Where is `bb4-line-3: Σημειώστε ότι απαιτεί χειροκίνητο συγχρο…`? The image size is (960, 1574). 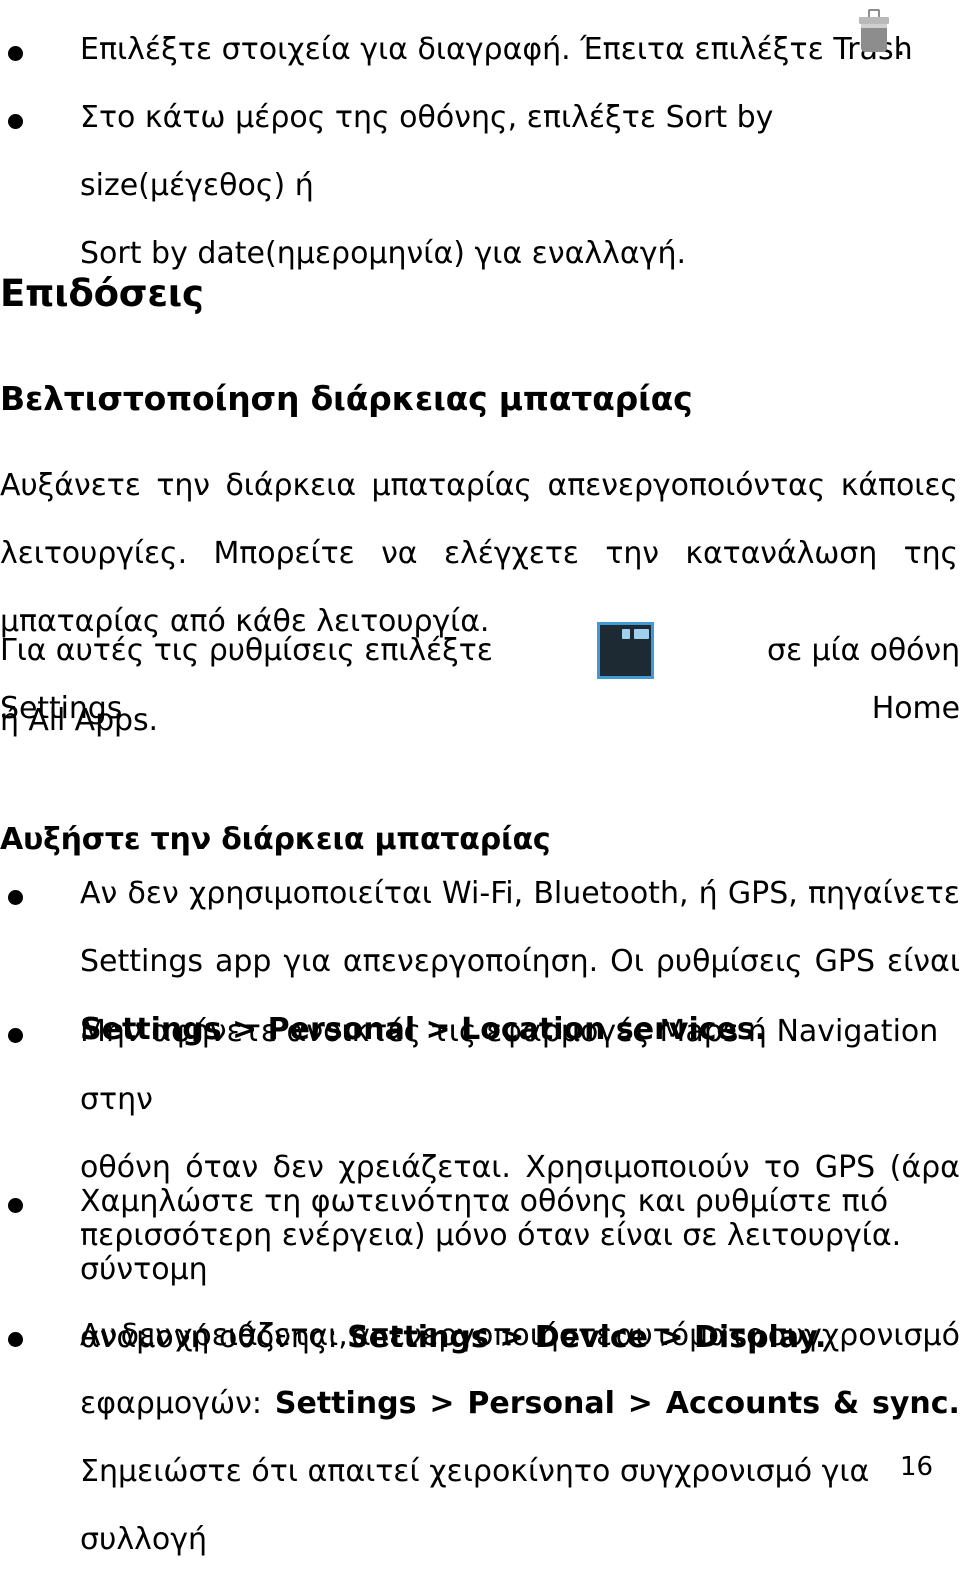 bb4-line-3: Σημειώστε ότι απαιτεί χειροκίνητο συγχρο… is located at coordinates (475, 1505).